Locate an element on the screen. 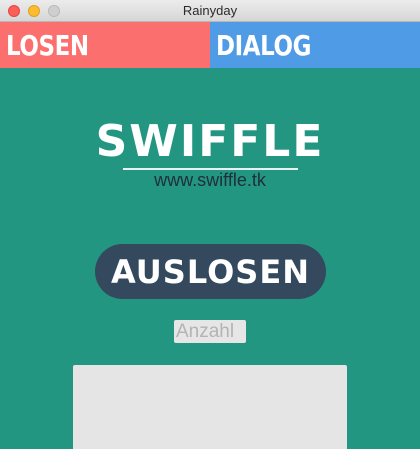  title-bar: Rainyday is located at coordinates (210, 11).